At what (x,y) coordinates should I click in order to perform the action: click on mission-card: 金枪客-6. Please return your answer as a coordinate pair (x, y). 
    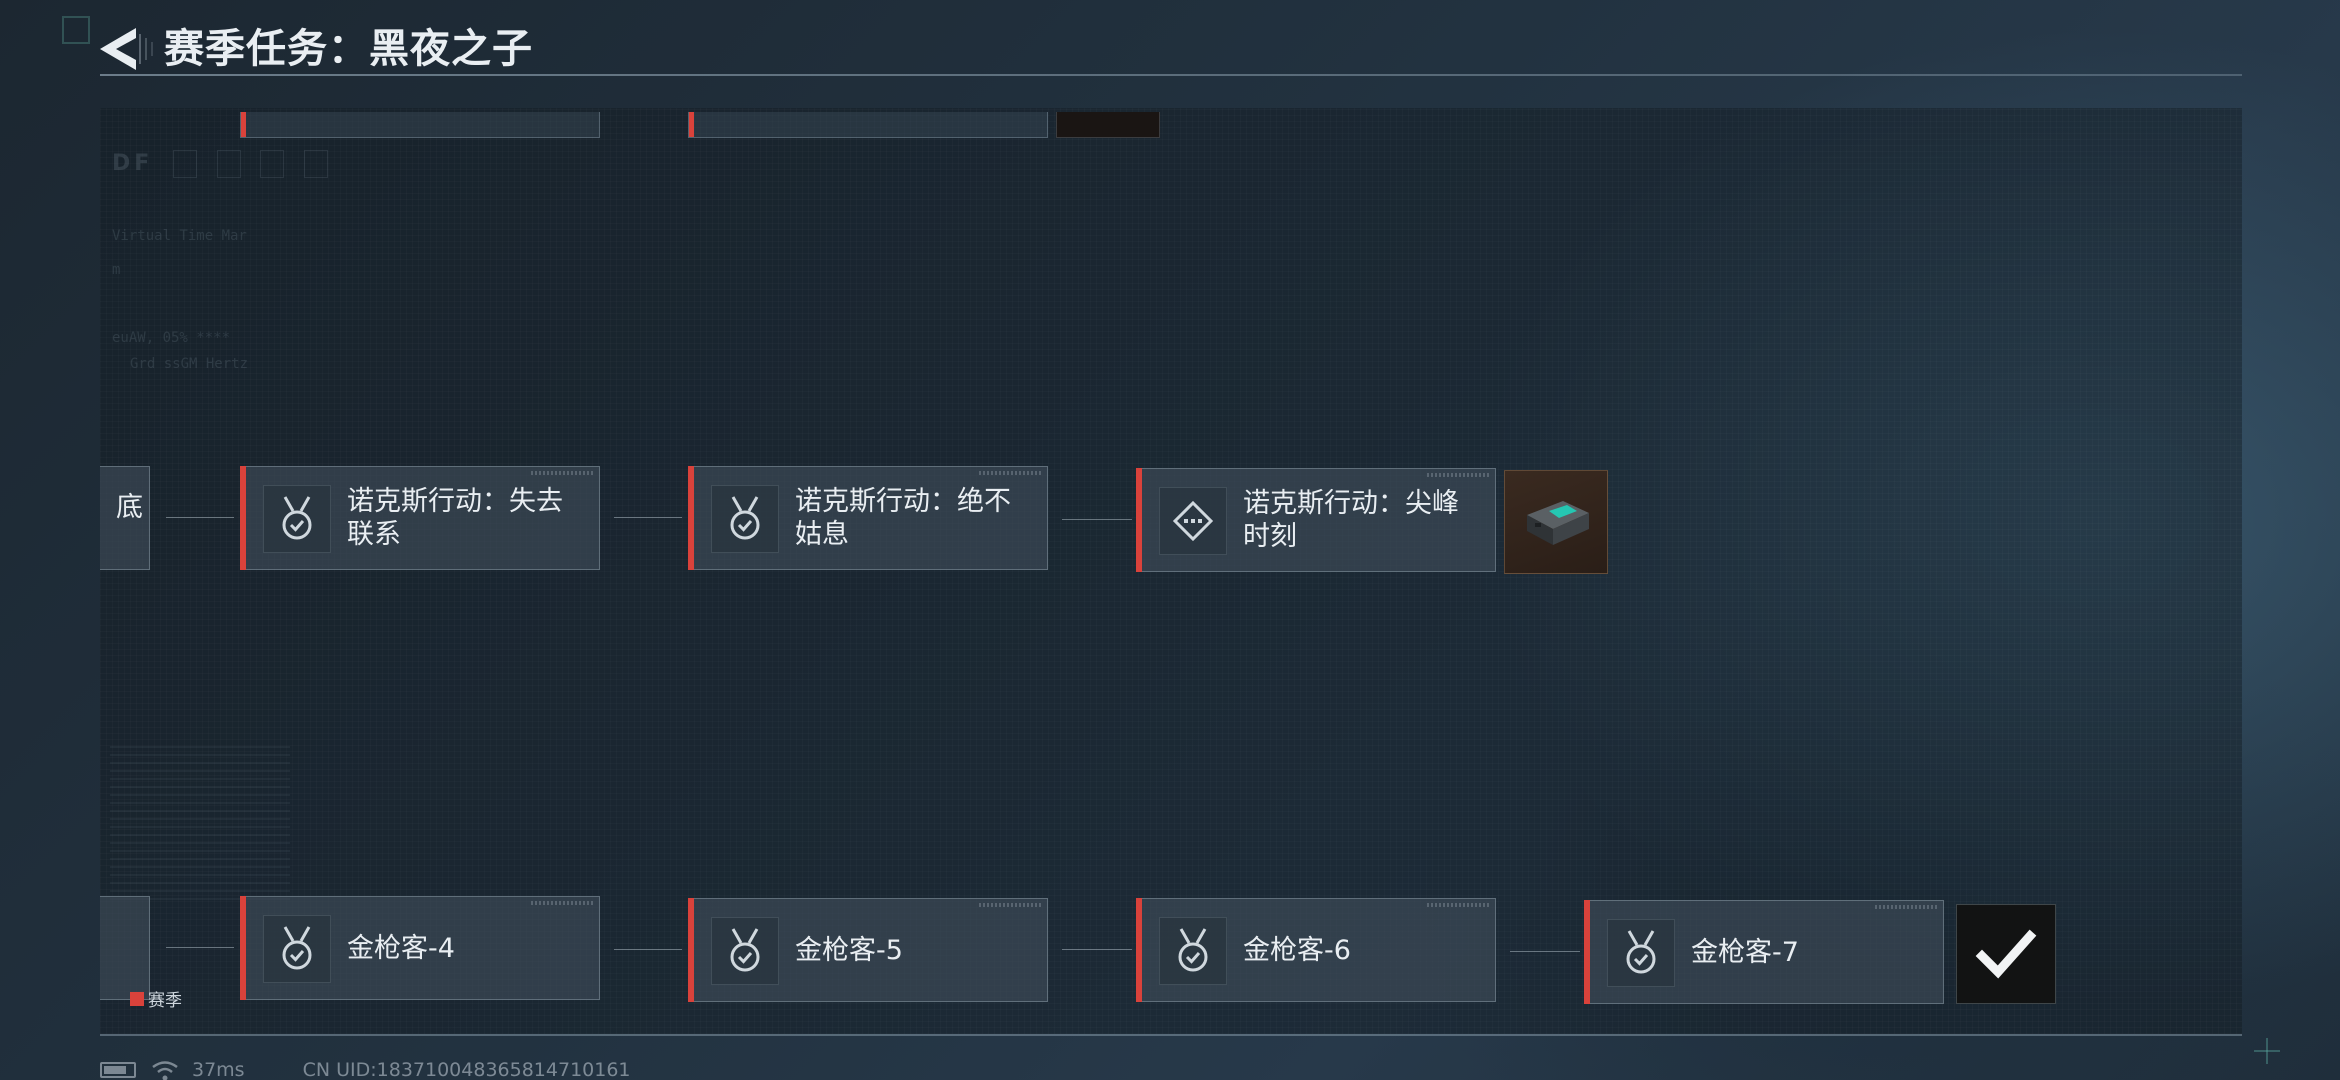
    Looking at the image, I should click on (1316, 950).